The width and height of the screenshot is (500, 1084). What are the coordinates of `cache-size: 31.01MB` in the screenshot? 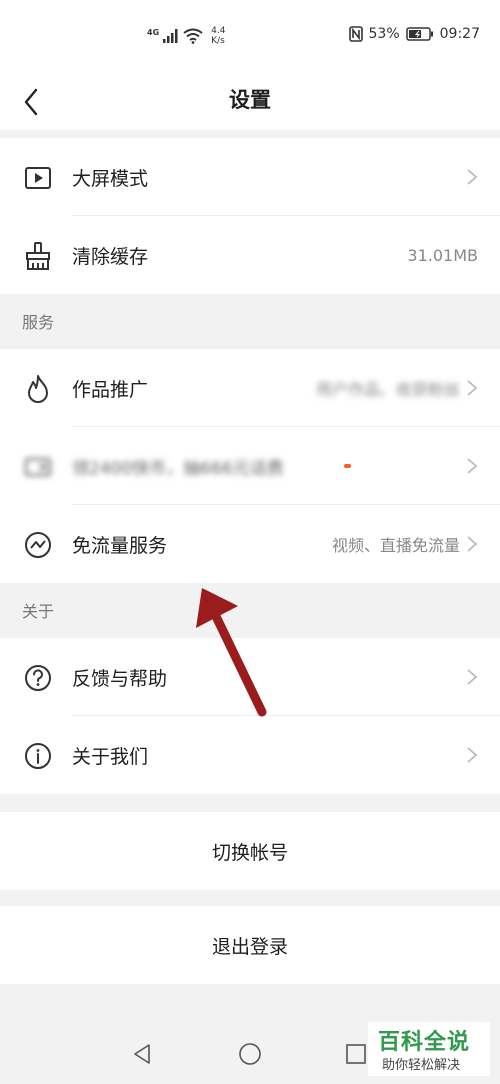 It's located at (442, 255).